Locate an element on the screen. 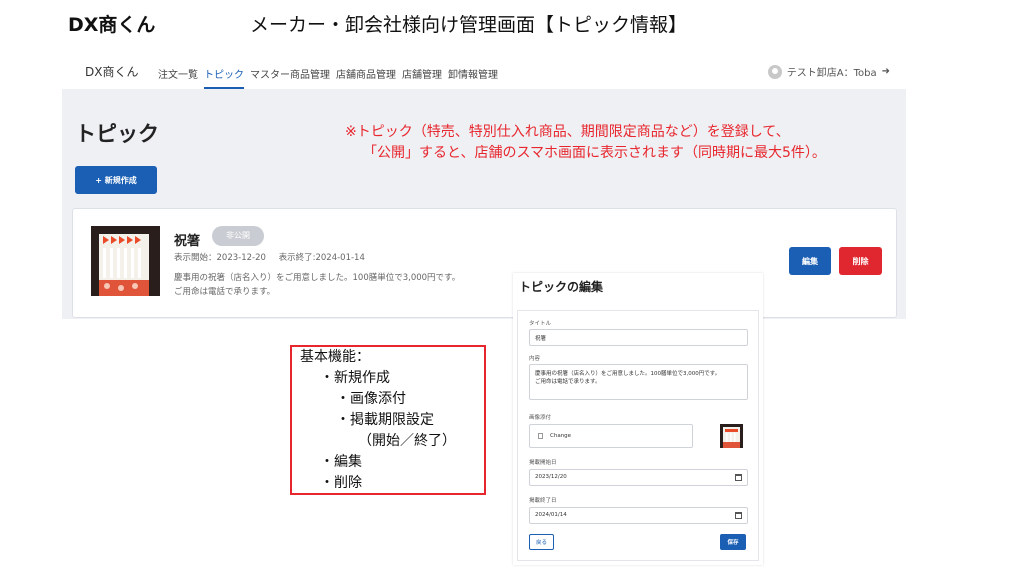 This screenshot has width=1024, height=576. topic-desc-line: 慶事用の祝箸（店名入り）をご用意しました。100膳単位で3,000円です。 is located at coordinates (317, 278).